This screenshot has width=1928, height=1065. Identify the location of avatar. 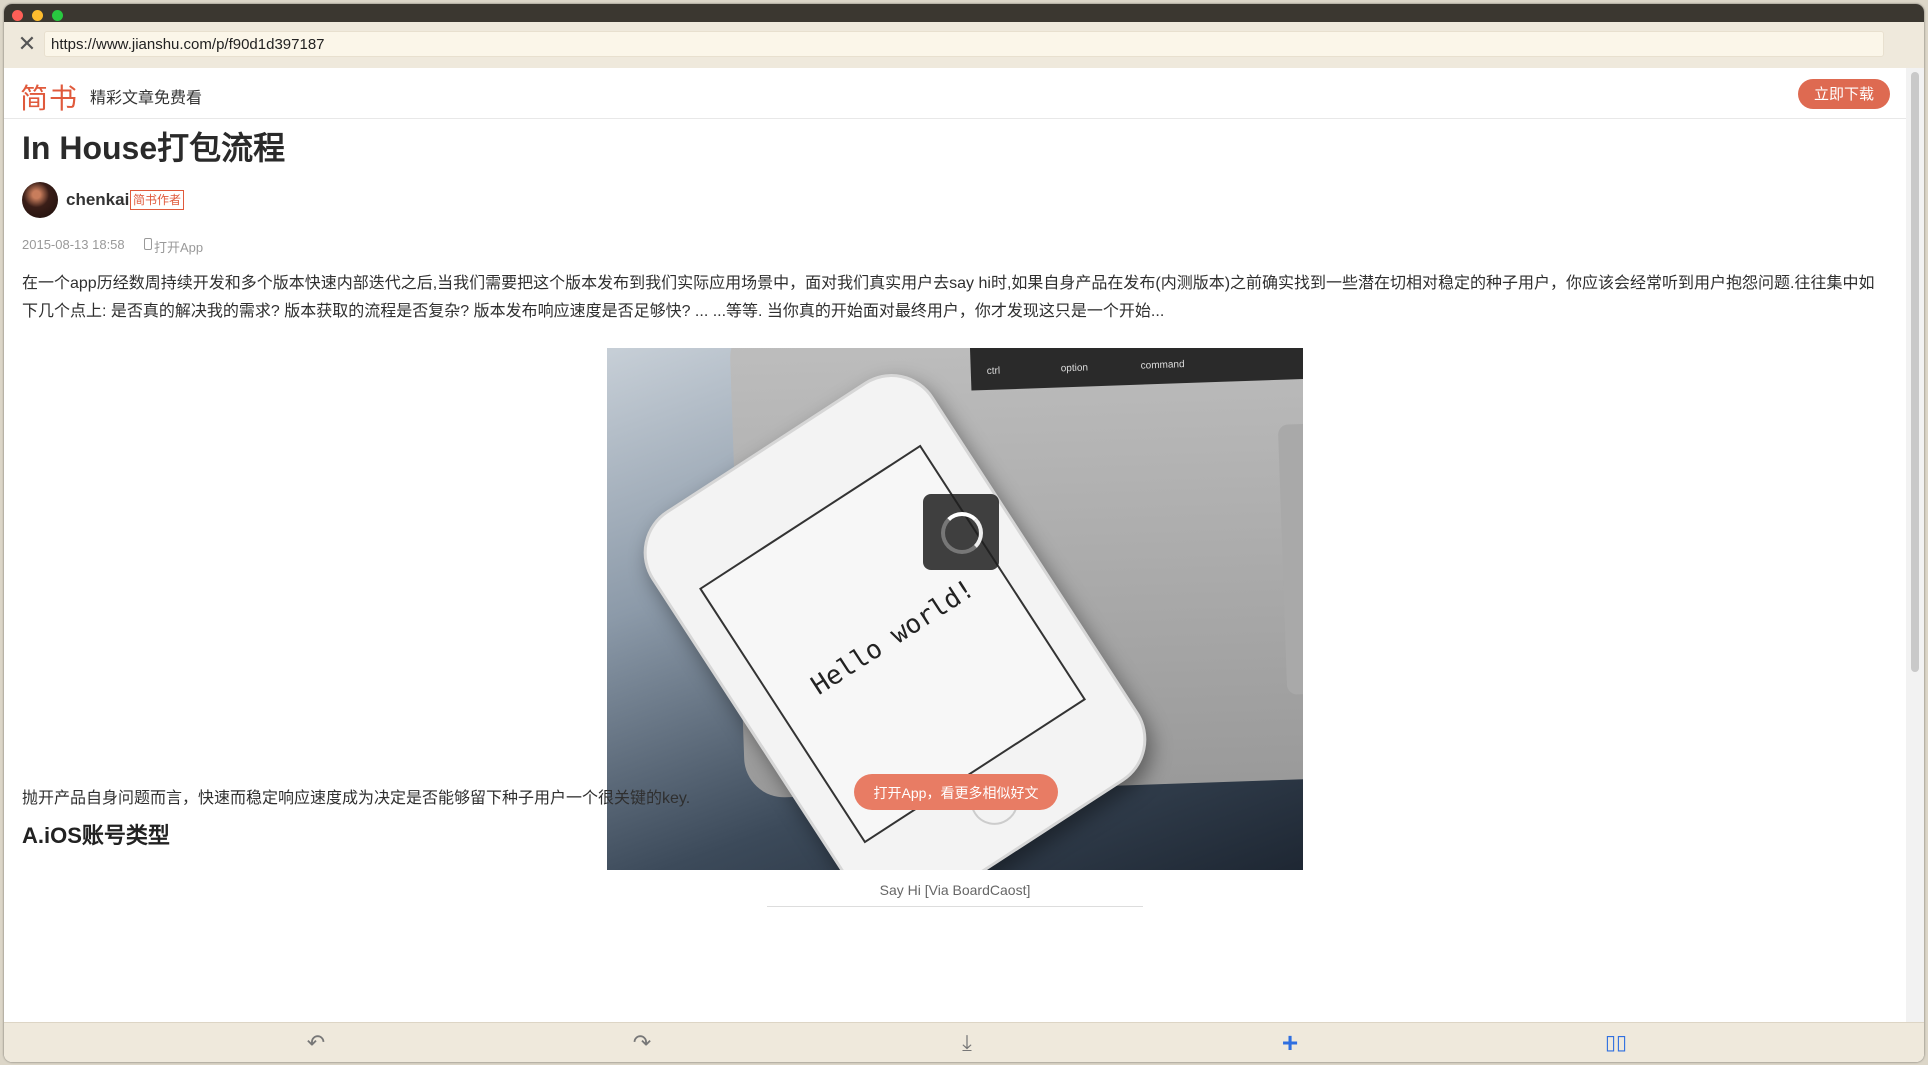
(40, 200).